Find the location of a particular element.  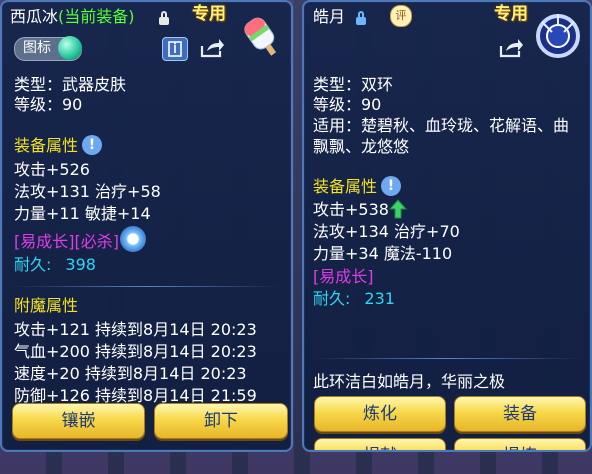

attr-line-2: 法攻+134 治疗+70 is located at coordinates (386, 231).